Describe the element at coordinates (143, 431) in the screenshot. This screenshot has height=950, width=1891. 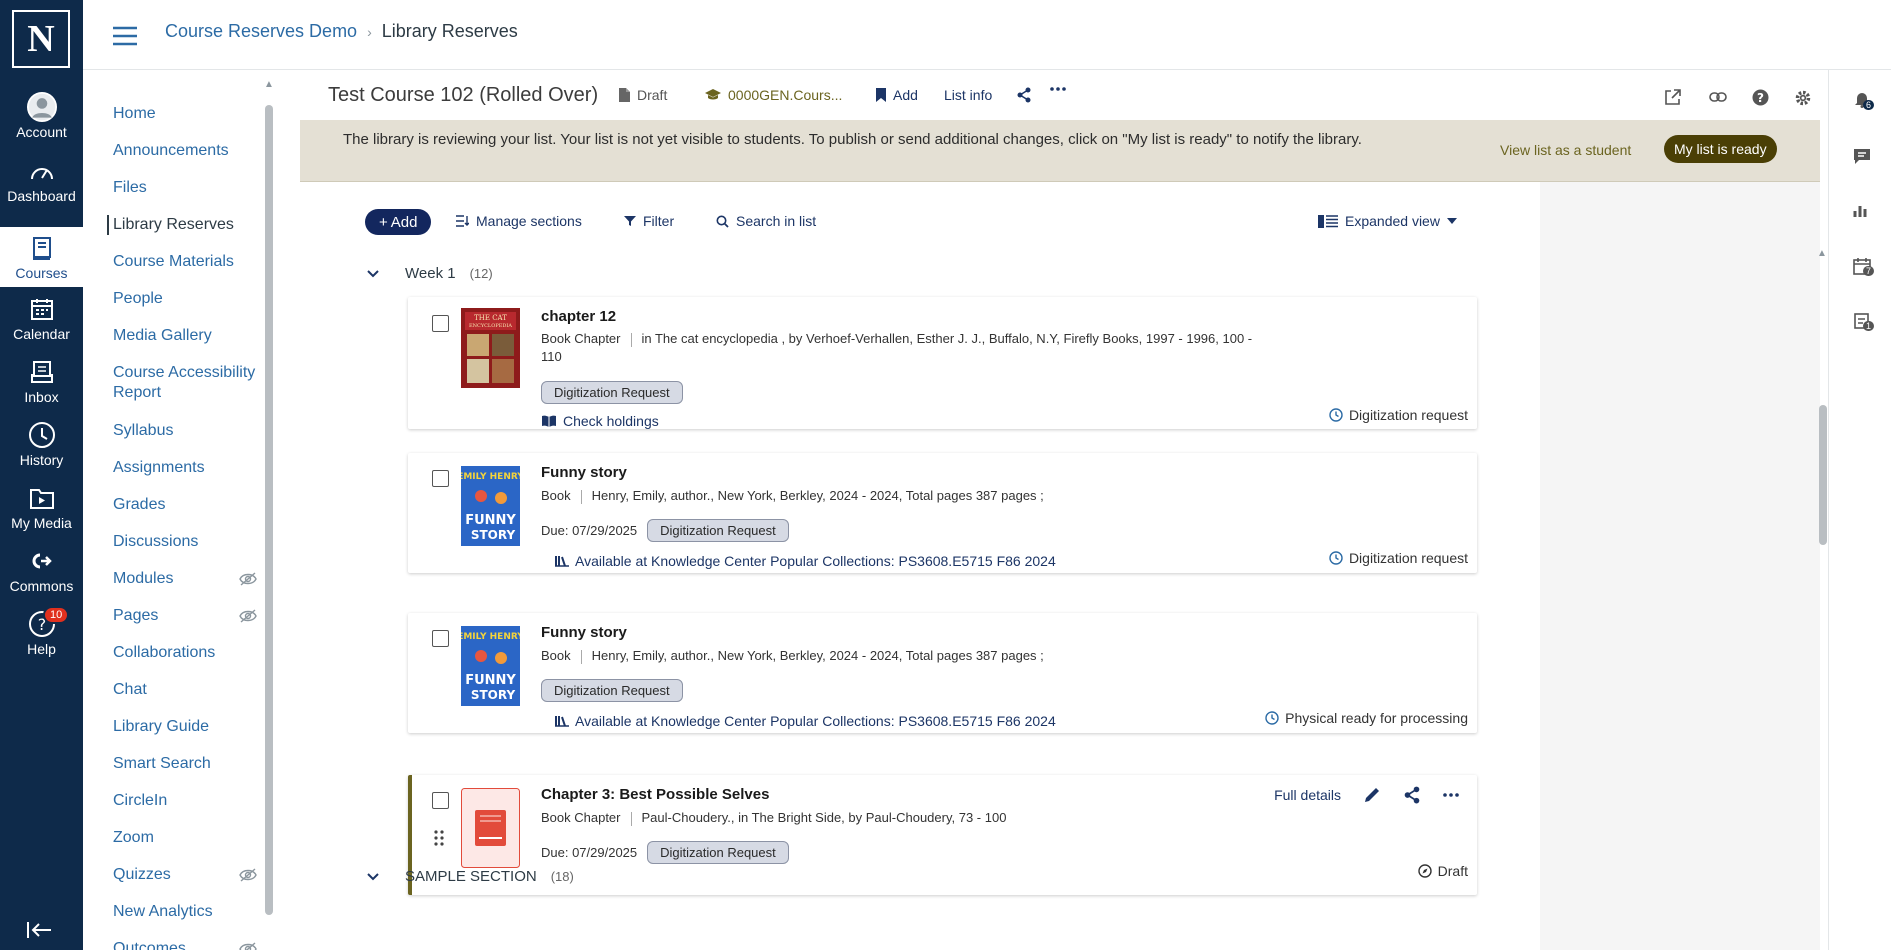
I see `cnav-syllabus: Syllabus` at that location.